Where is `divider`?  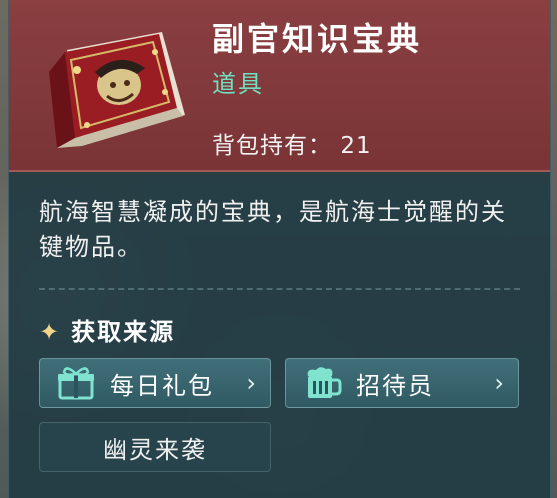
divider is located at coordinates (279, 289).